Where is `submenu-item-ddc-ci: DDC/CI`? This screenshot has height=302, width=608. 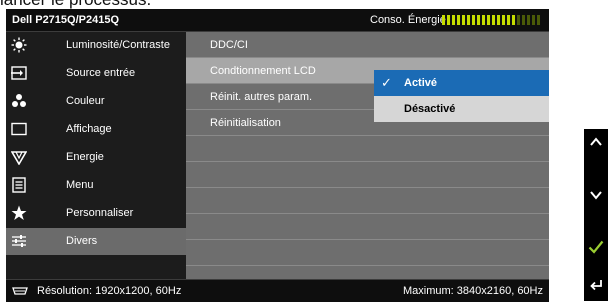 submenu-item-ddc-ci: DDC/CI is located at coordinates (367, 45).